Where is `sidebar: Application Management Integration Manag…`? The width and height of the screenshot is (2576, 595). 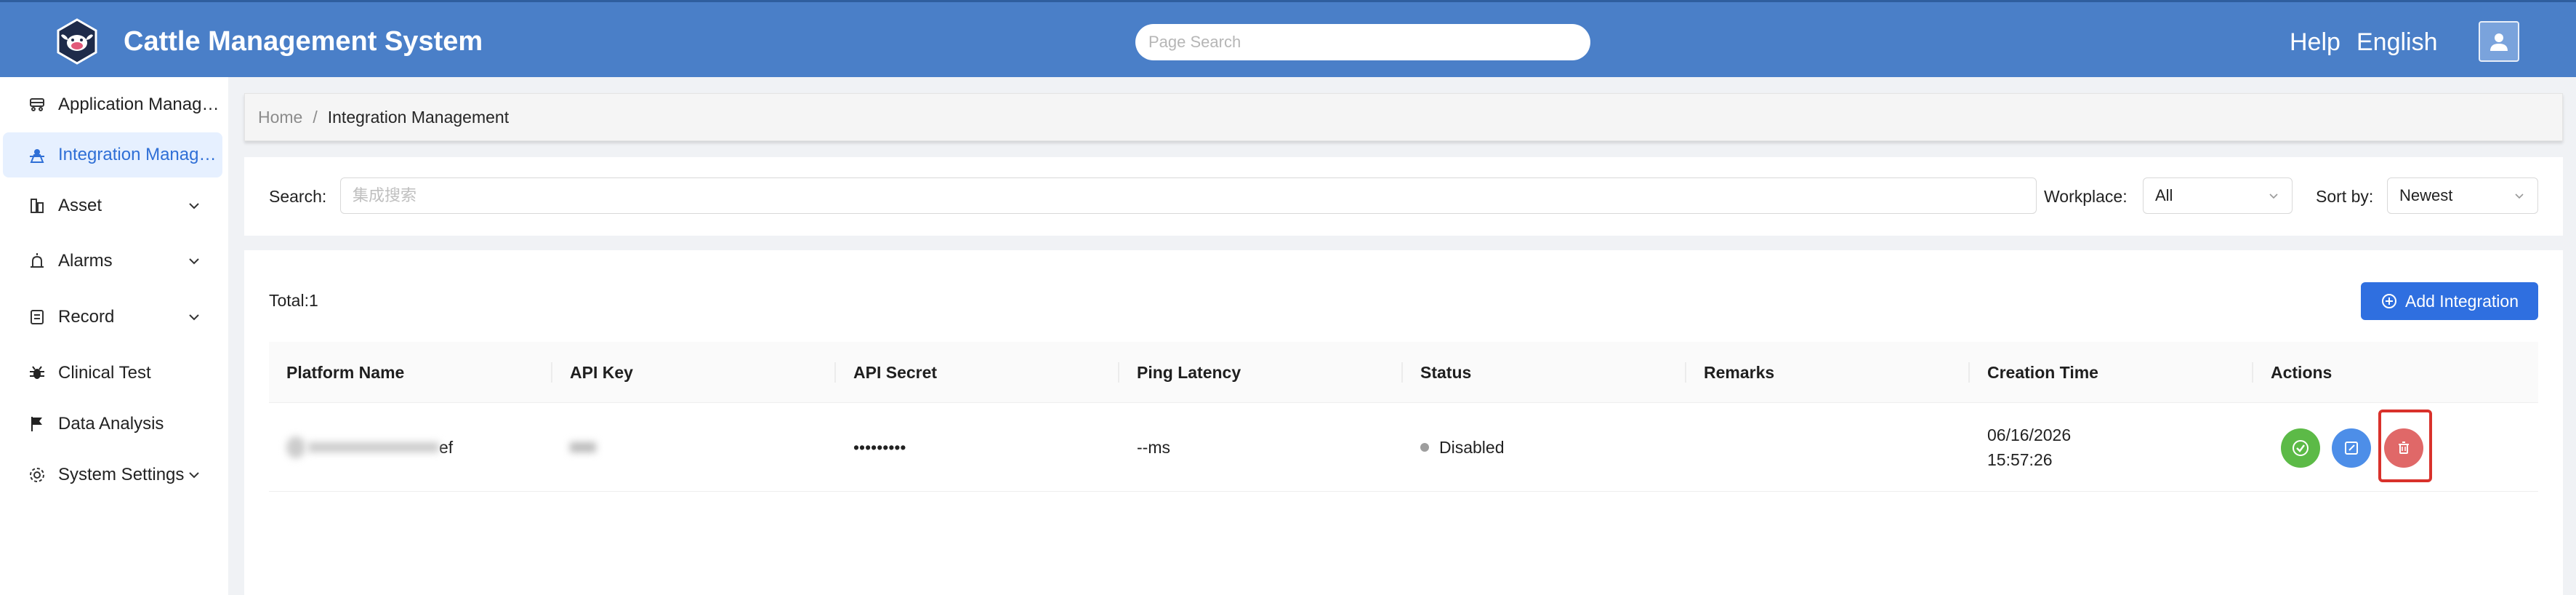
sidebar: Application Management Integration Manag… is located at coordinates (114, 336).